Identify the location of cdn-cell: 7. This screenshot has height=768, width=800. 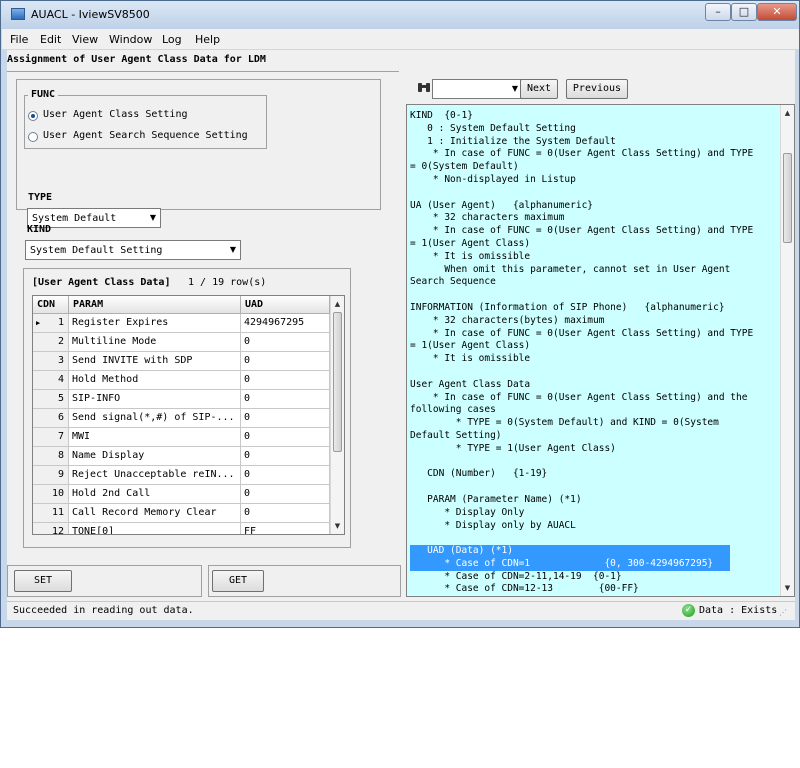
(51, 437).